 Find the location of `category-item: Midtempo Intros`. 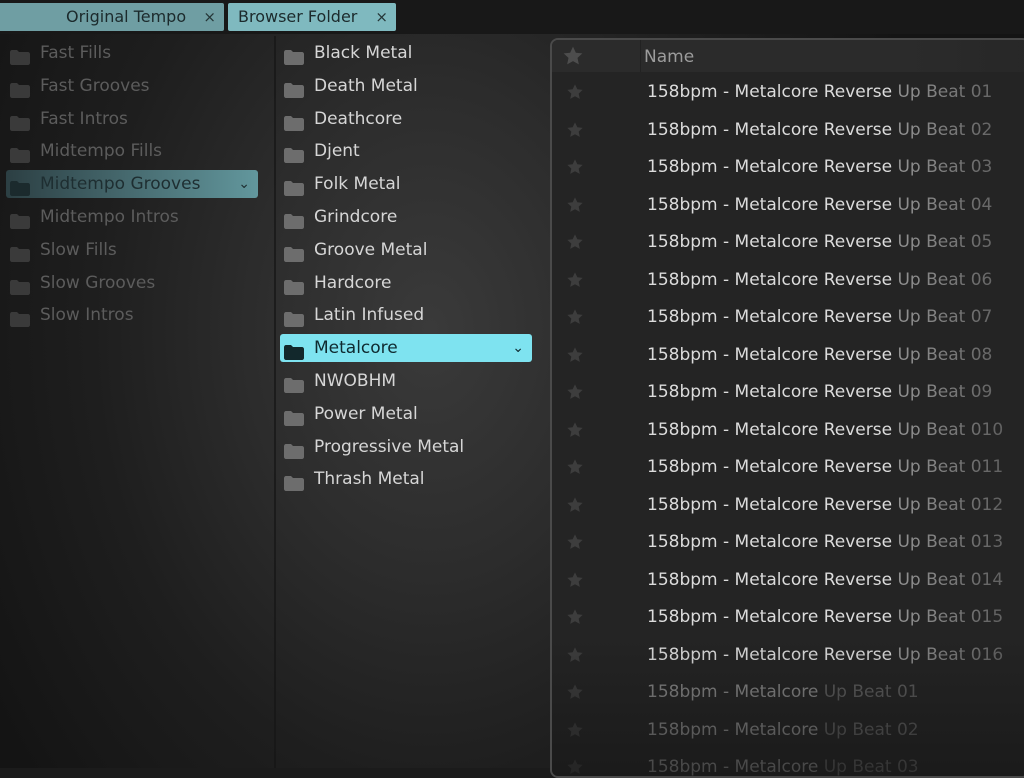

category-item: Midtempo Intros is located at coordinates (132, 217).